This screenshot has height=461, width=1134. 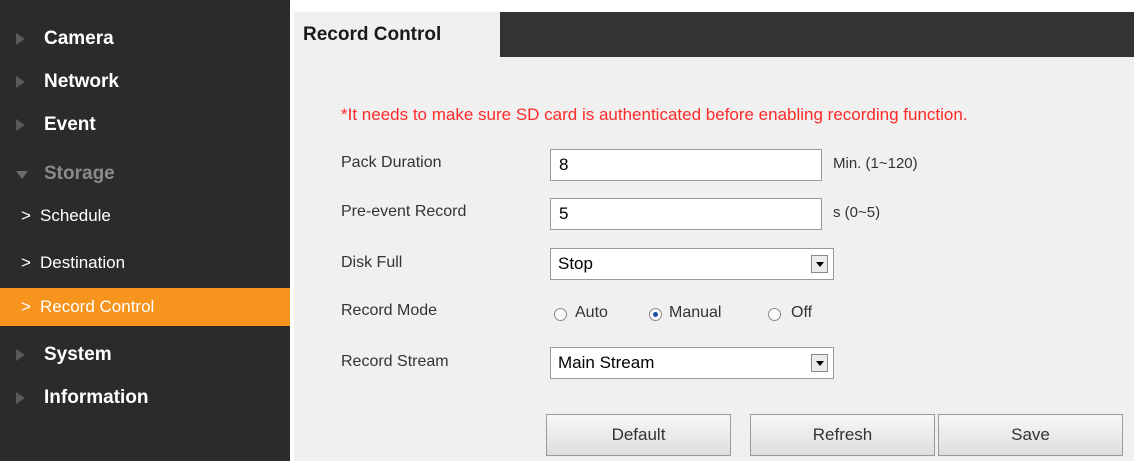 I want to click on save-button: Save, so click(x=1030, y=435).